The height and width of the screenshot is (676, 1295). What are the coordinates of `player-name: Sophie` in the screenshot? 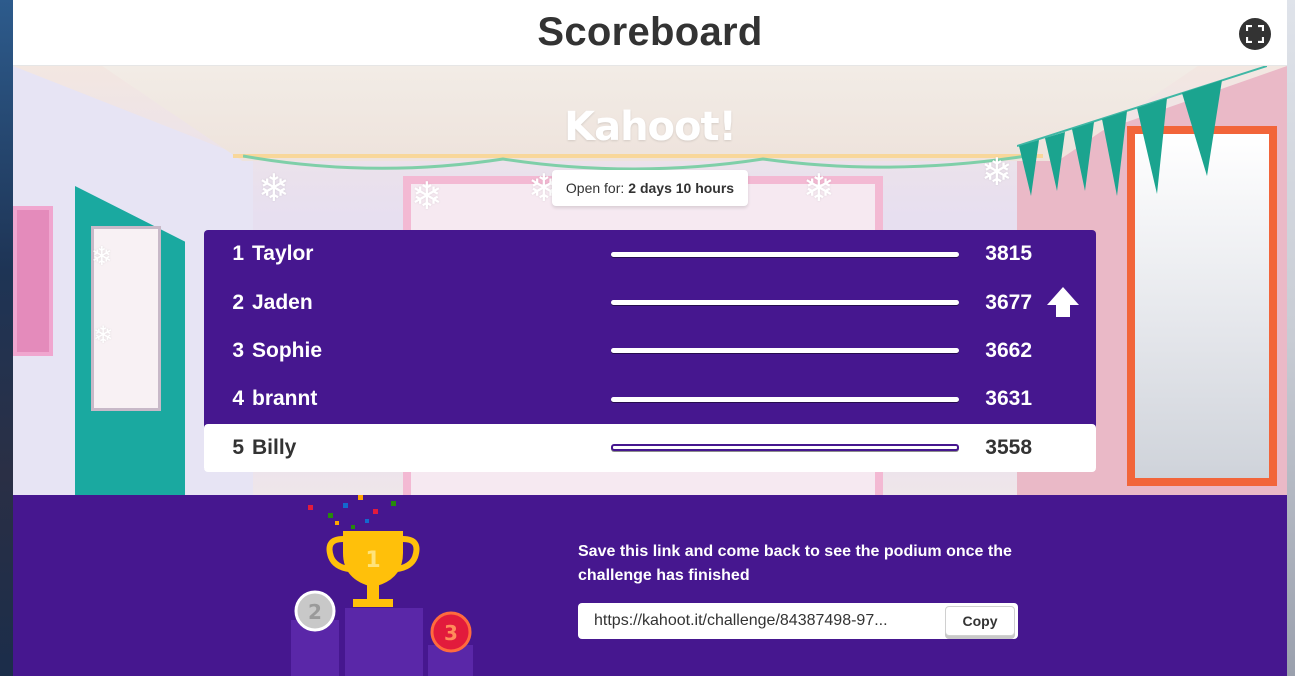 It's located at (287, 350).